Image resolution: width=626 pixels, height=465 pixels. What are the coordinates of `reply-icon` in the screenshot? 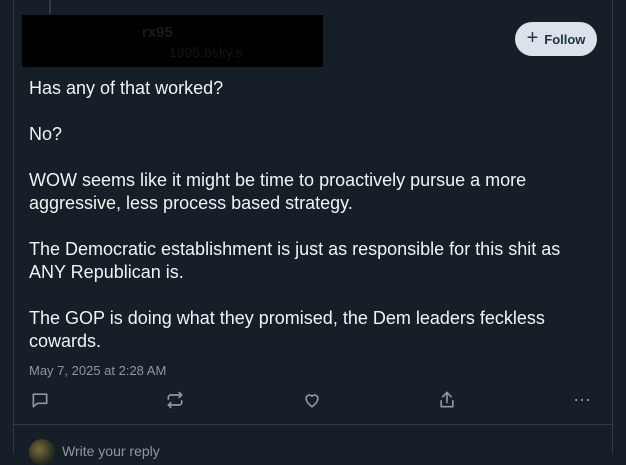 It's located at (40, 400).